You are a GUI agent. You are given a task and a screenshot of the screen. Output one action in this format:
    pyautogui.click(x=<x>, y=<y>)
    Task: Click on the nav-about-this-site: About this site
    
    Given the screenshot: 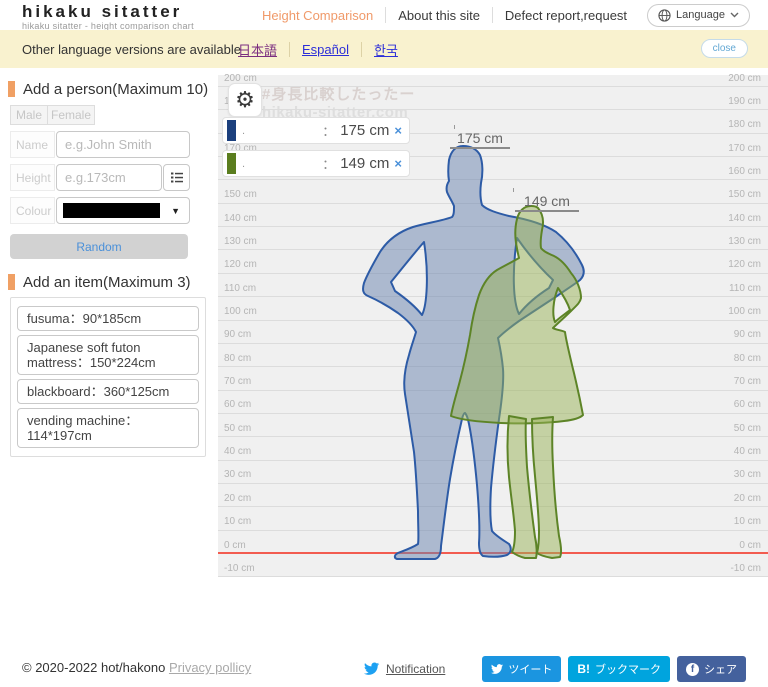 What is the action you would take?
    pyautogui.click(x=439, y=15)
    